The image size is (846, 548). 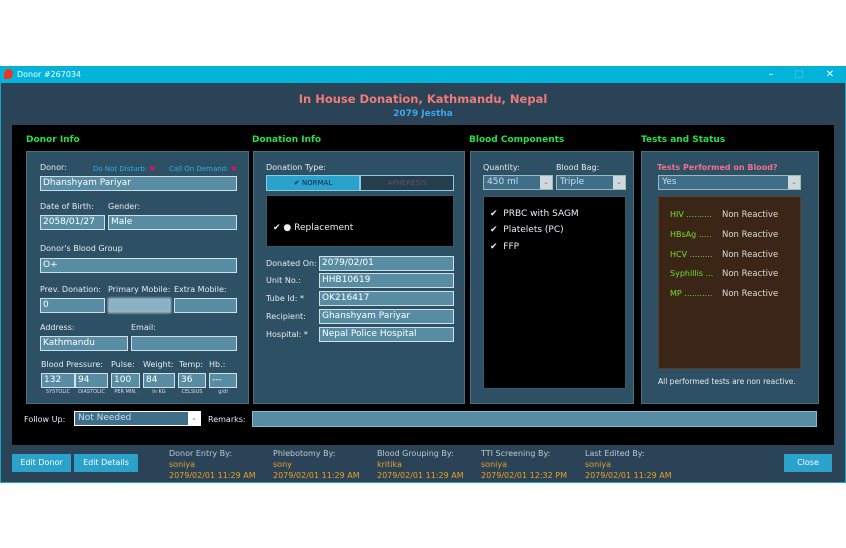 What do you see at coordinates (669, 182) in the screenshot?
I see `tests-answer: Yes` at bounding box center [669, 182].